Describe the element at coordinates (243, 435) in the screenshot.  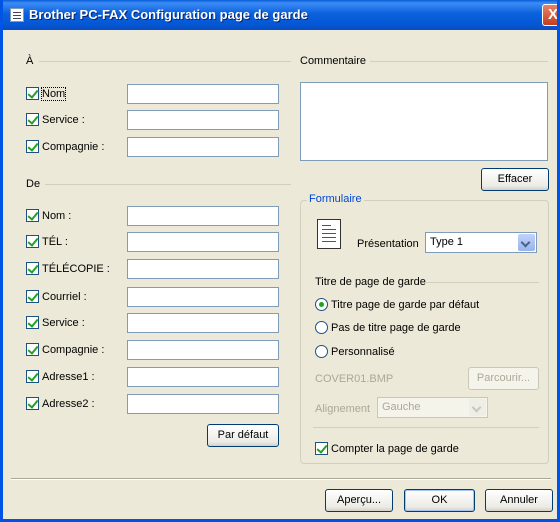
I see `default-button: Par défaut` at that location.